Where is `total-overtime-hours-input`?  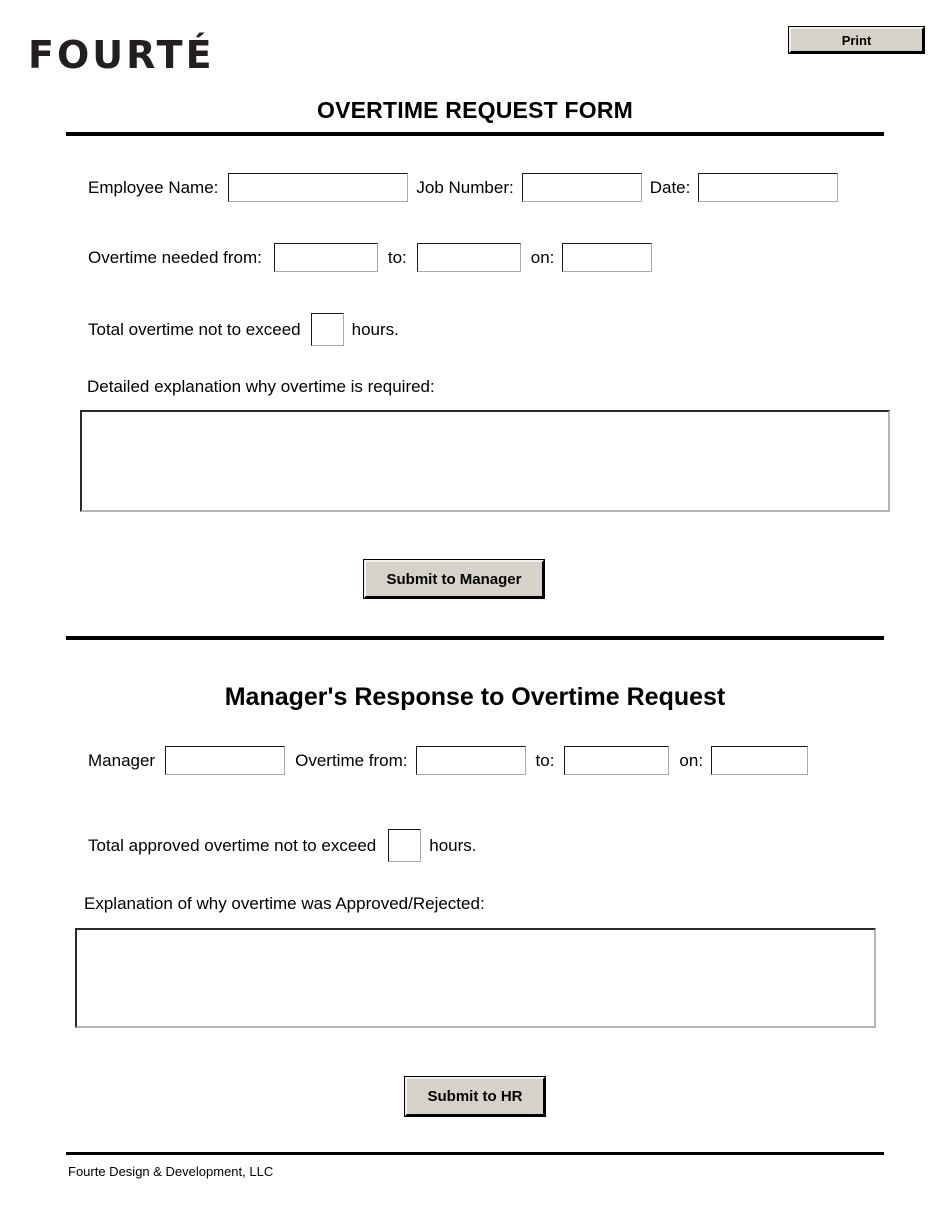
total-overtime-hours-input is located at coordinates (327, 329).